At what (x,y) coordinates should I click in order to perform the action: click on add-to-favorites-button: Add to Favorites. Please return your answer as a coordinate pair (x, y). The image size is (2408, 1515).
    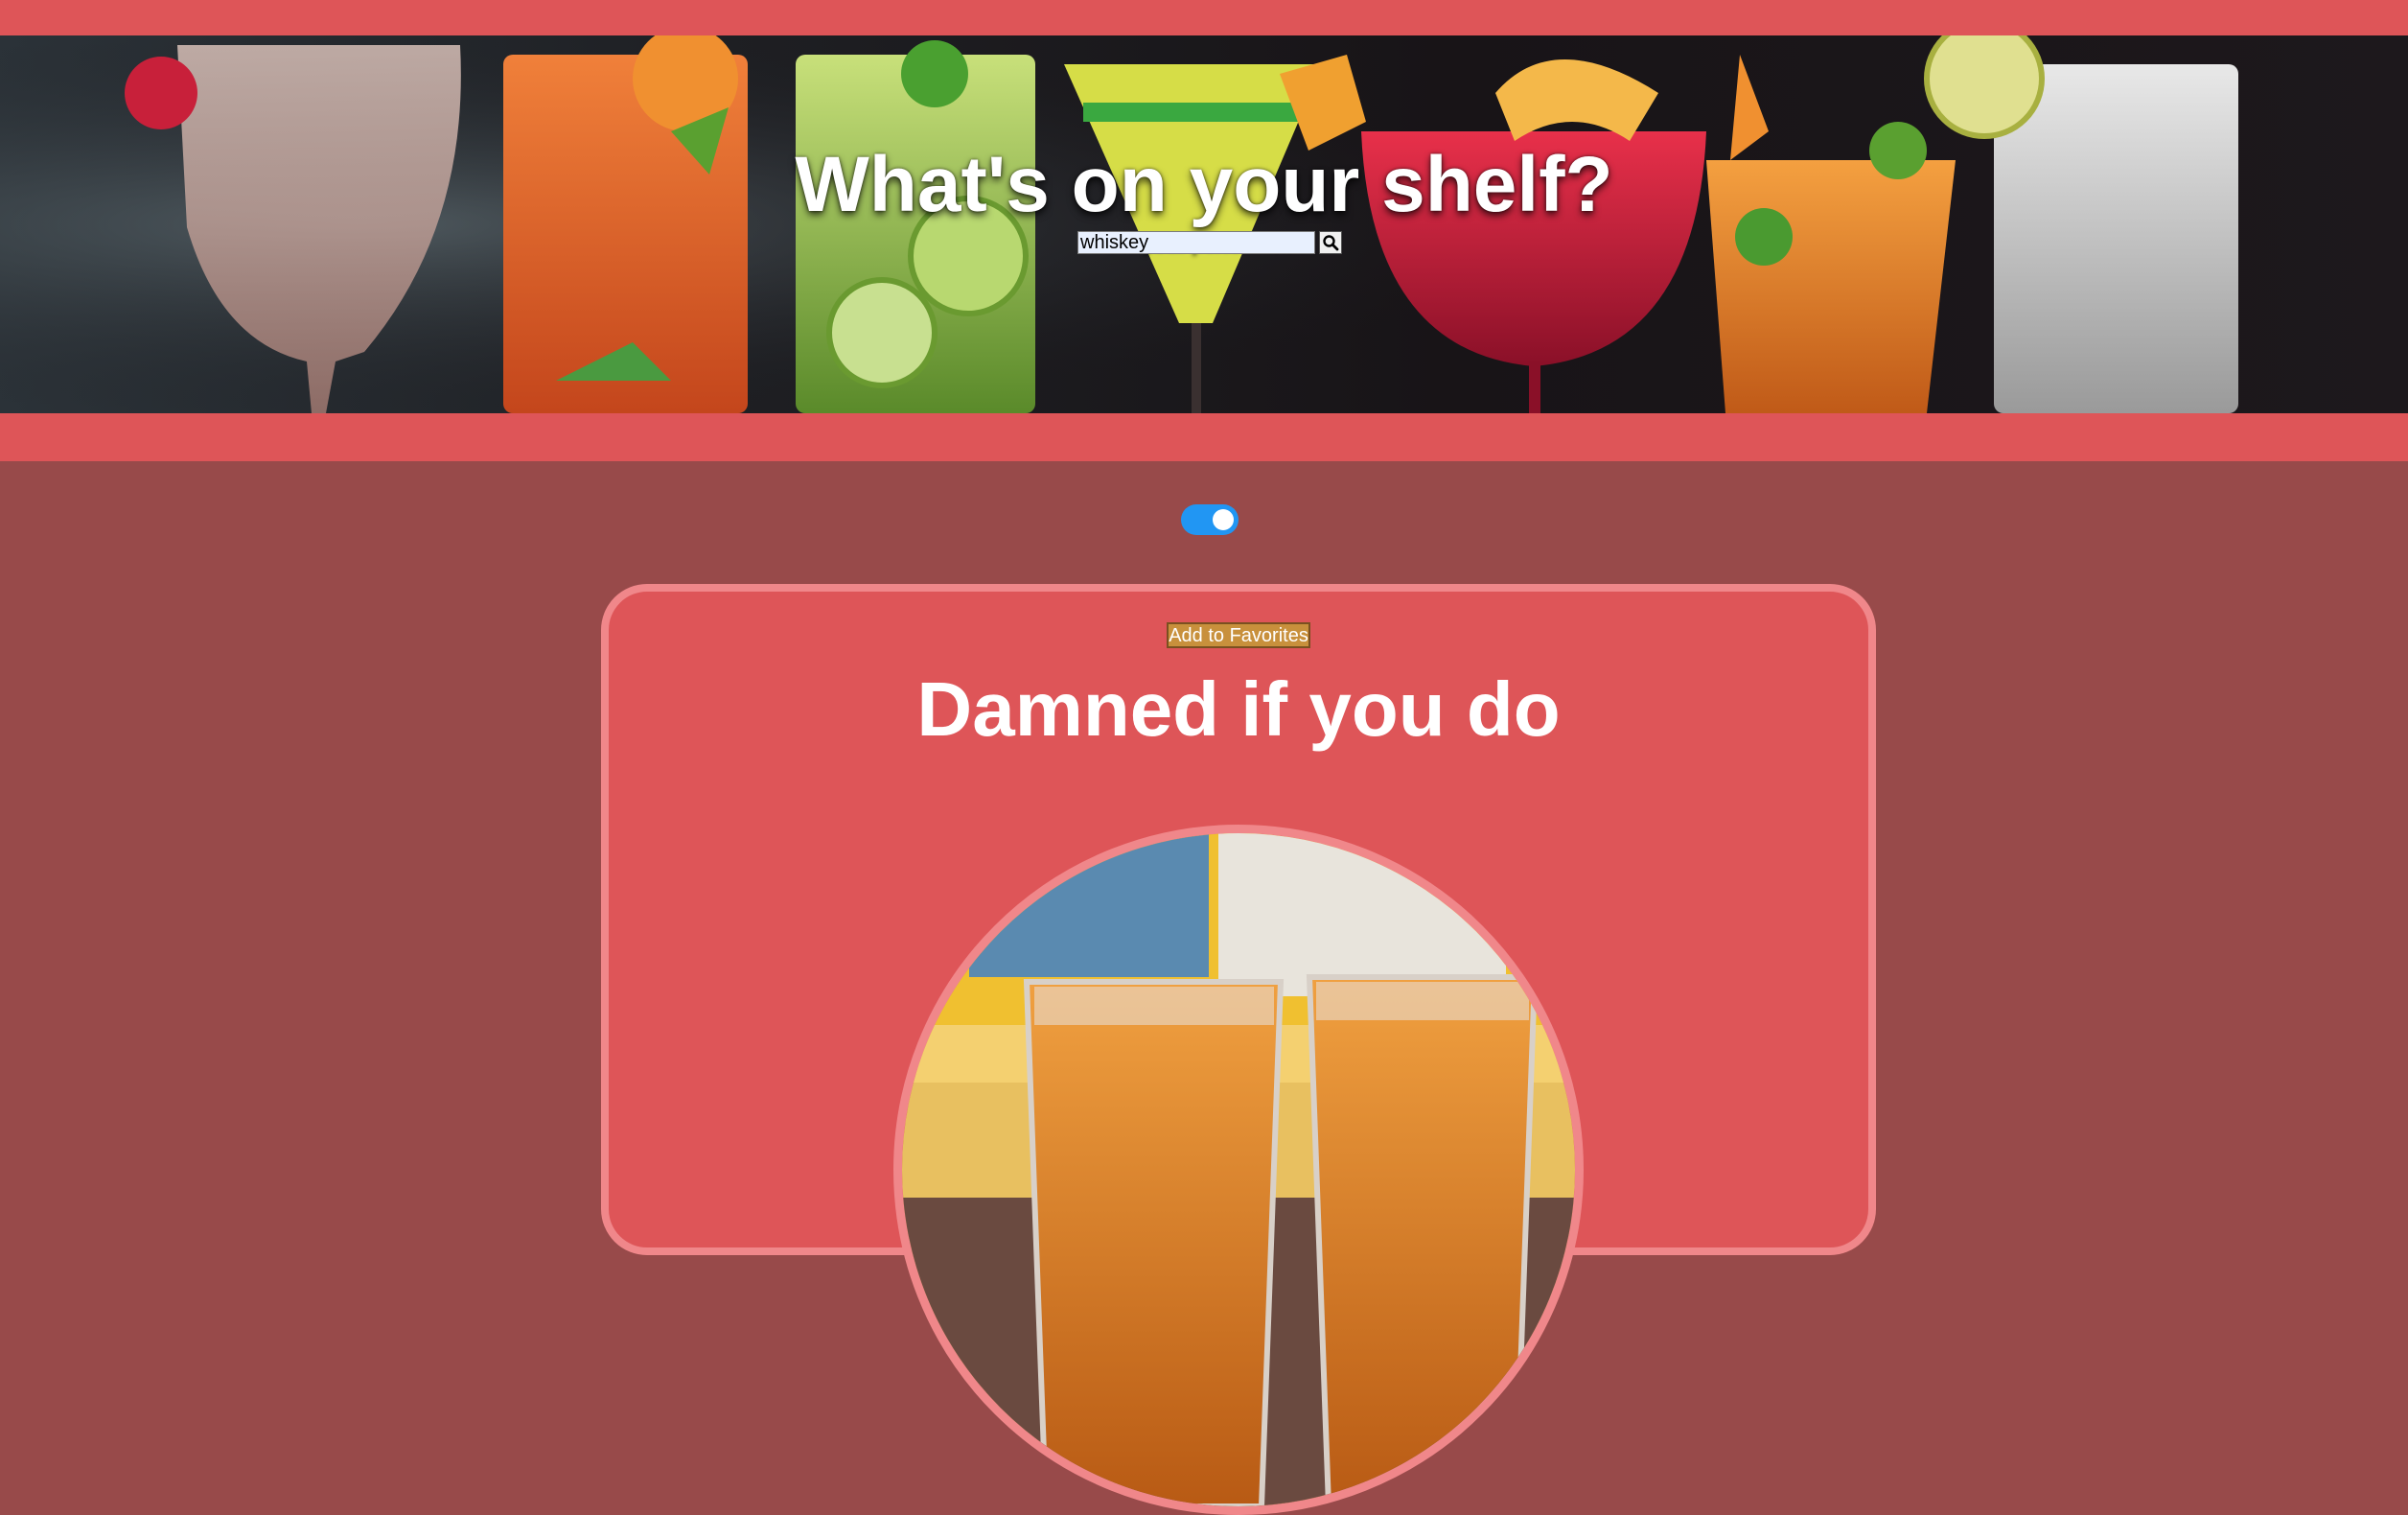
    Looking at the image, I should click on (1238, 635).